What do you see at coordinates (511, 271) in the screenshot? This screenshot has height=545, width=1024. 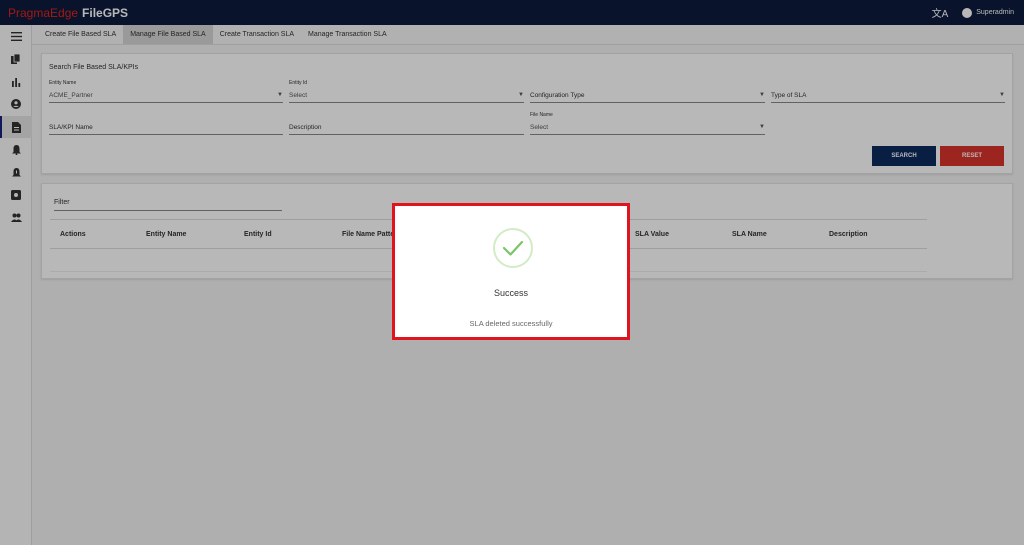 I see `success-dialog: Success SLA deleted successfully` at bounding box center [511, 271].